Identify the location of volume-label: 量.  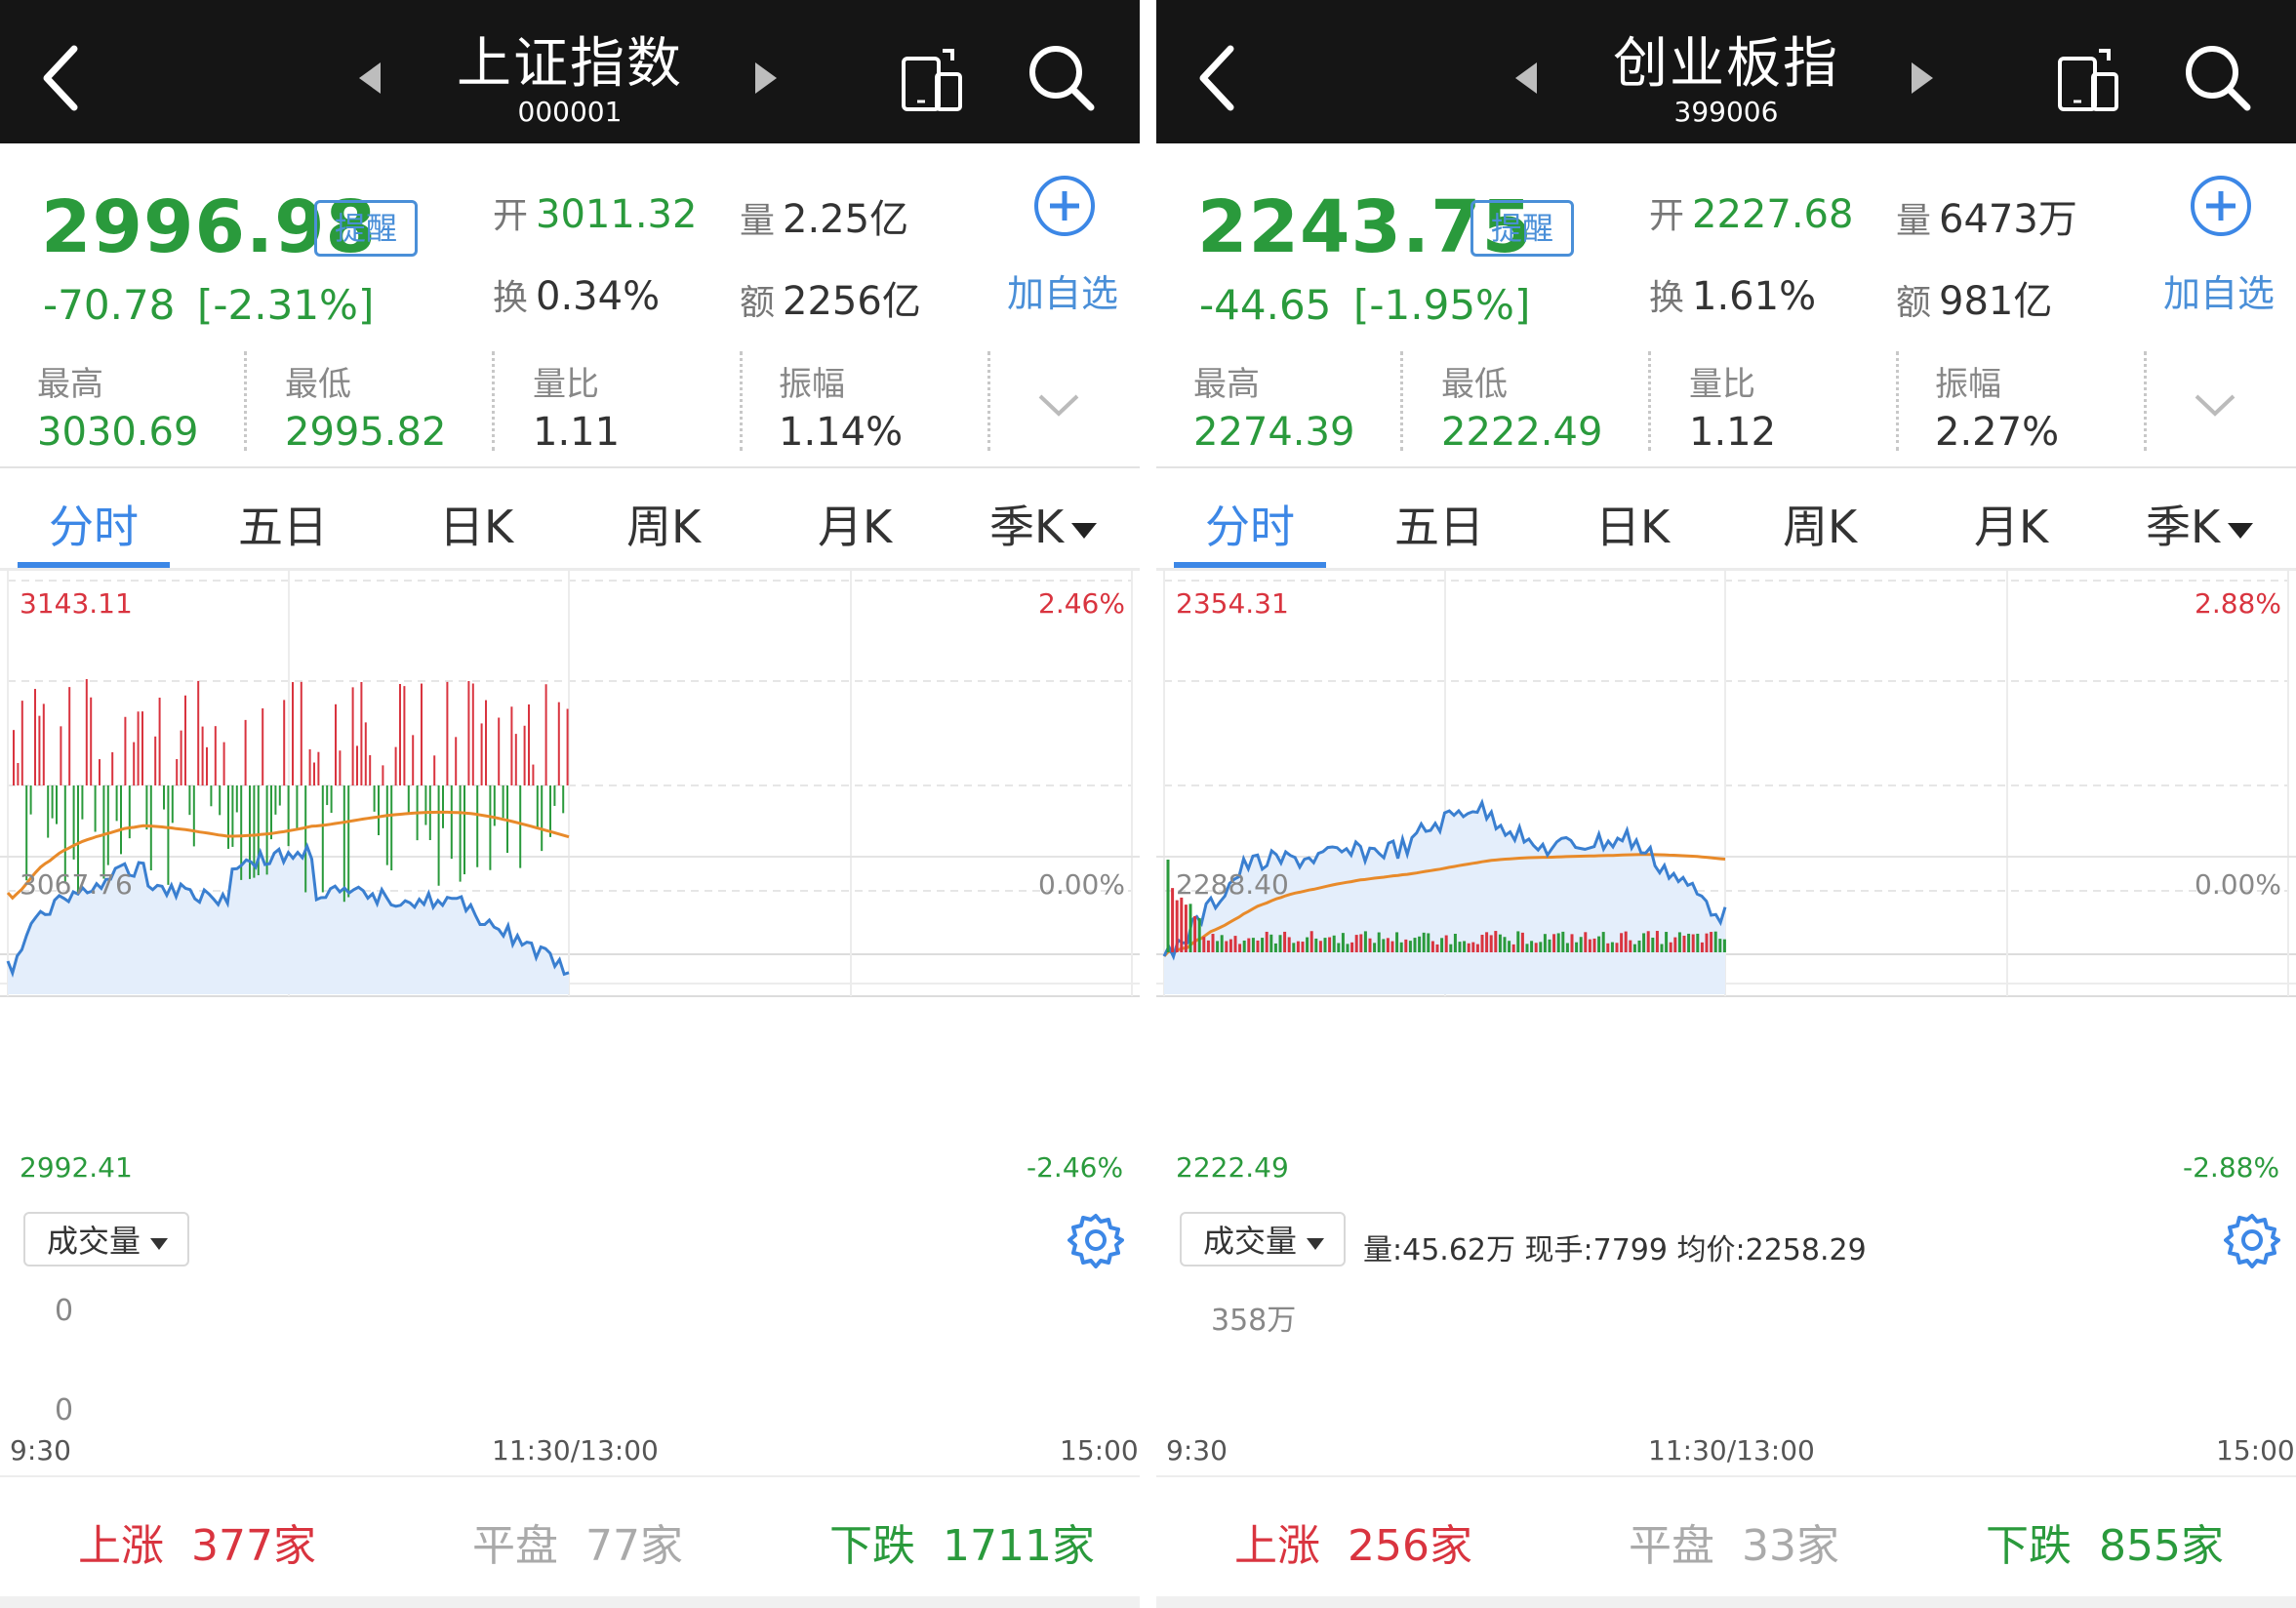
(1914, 221).